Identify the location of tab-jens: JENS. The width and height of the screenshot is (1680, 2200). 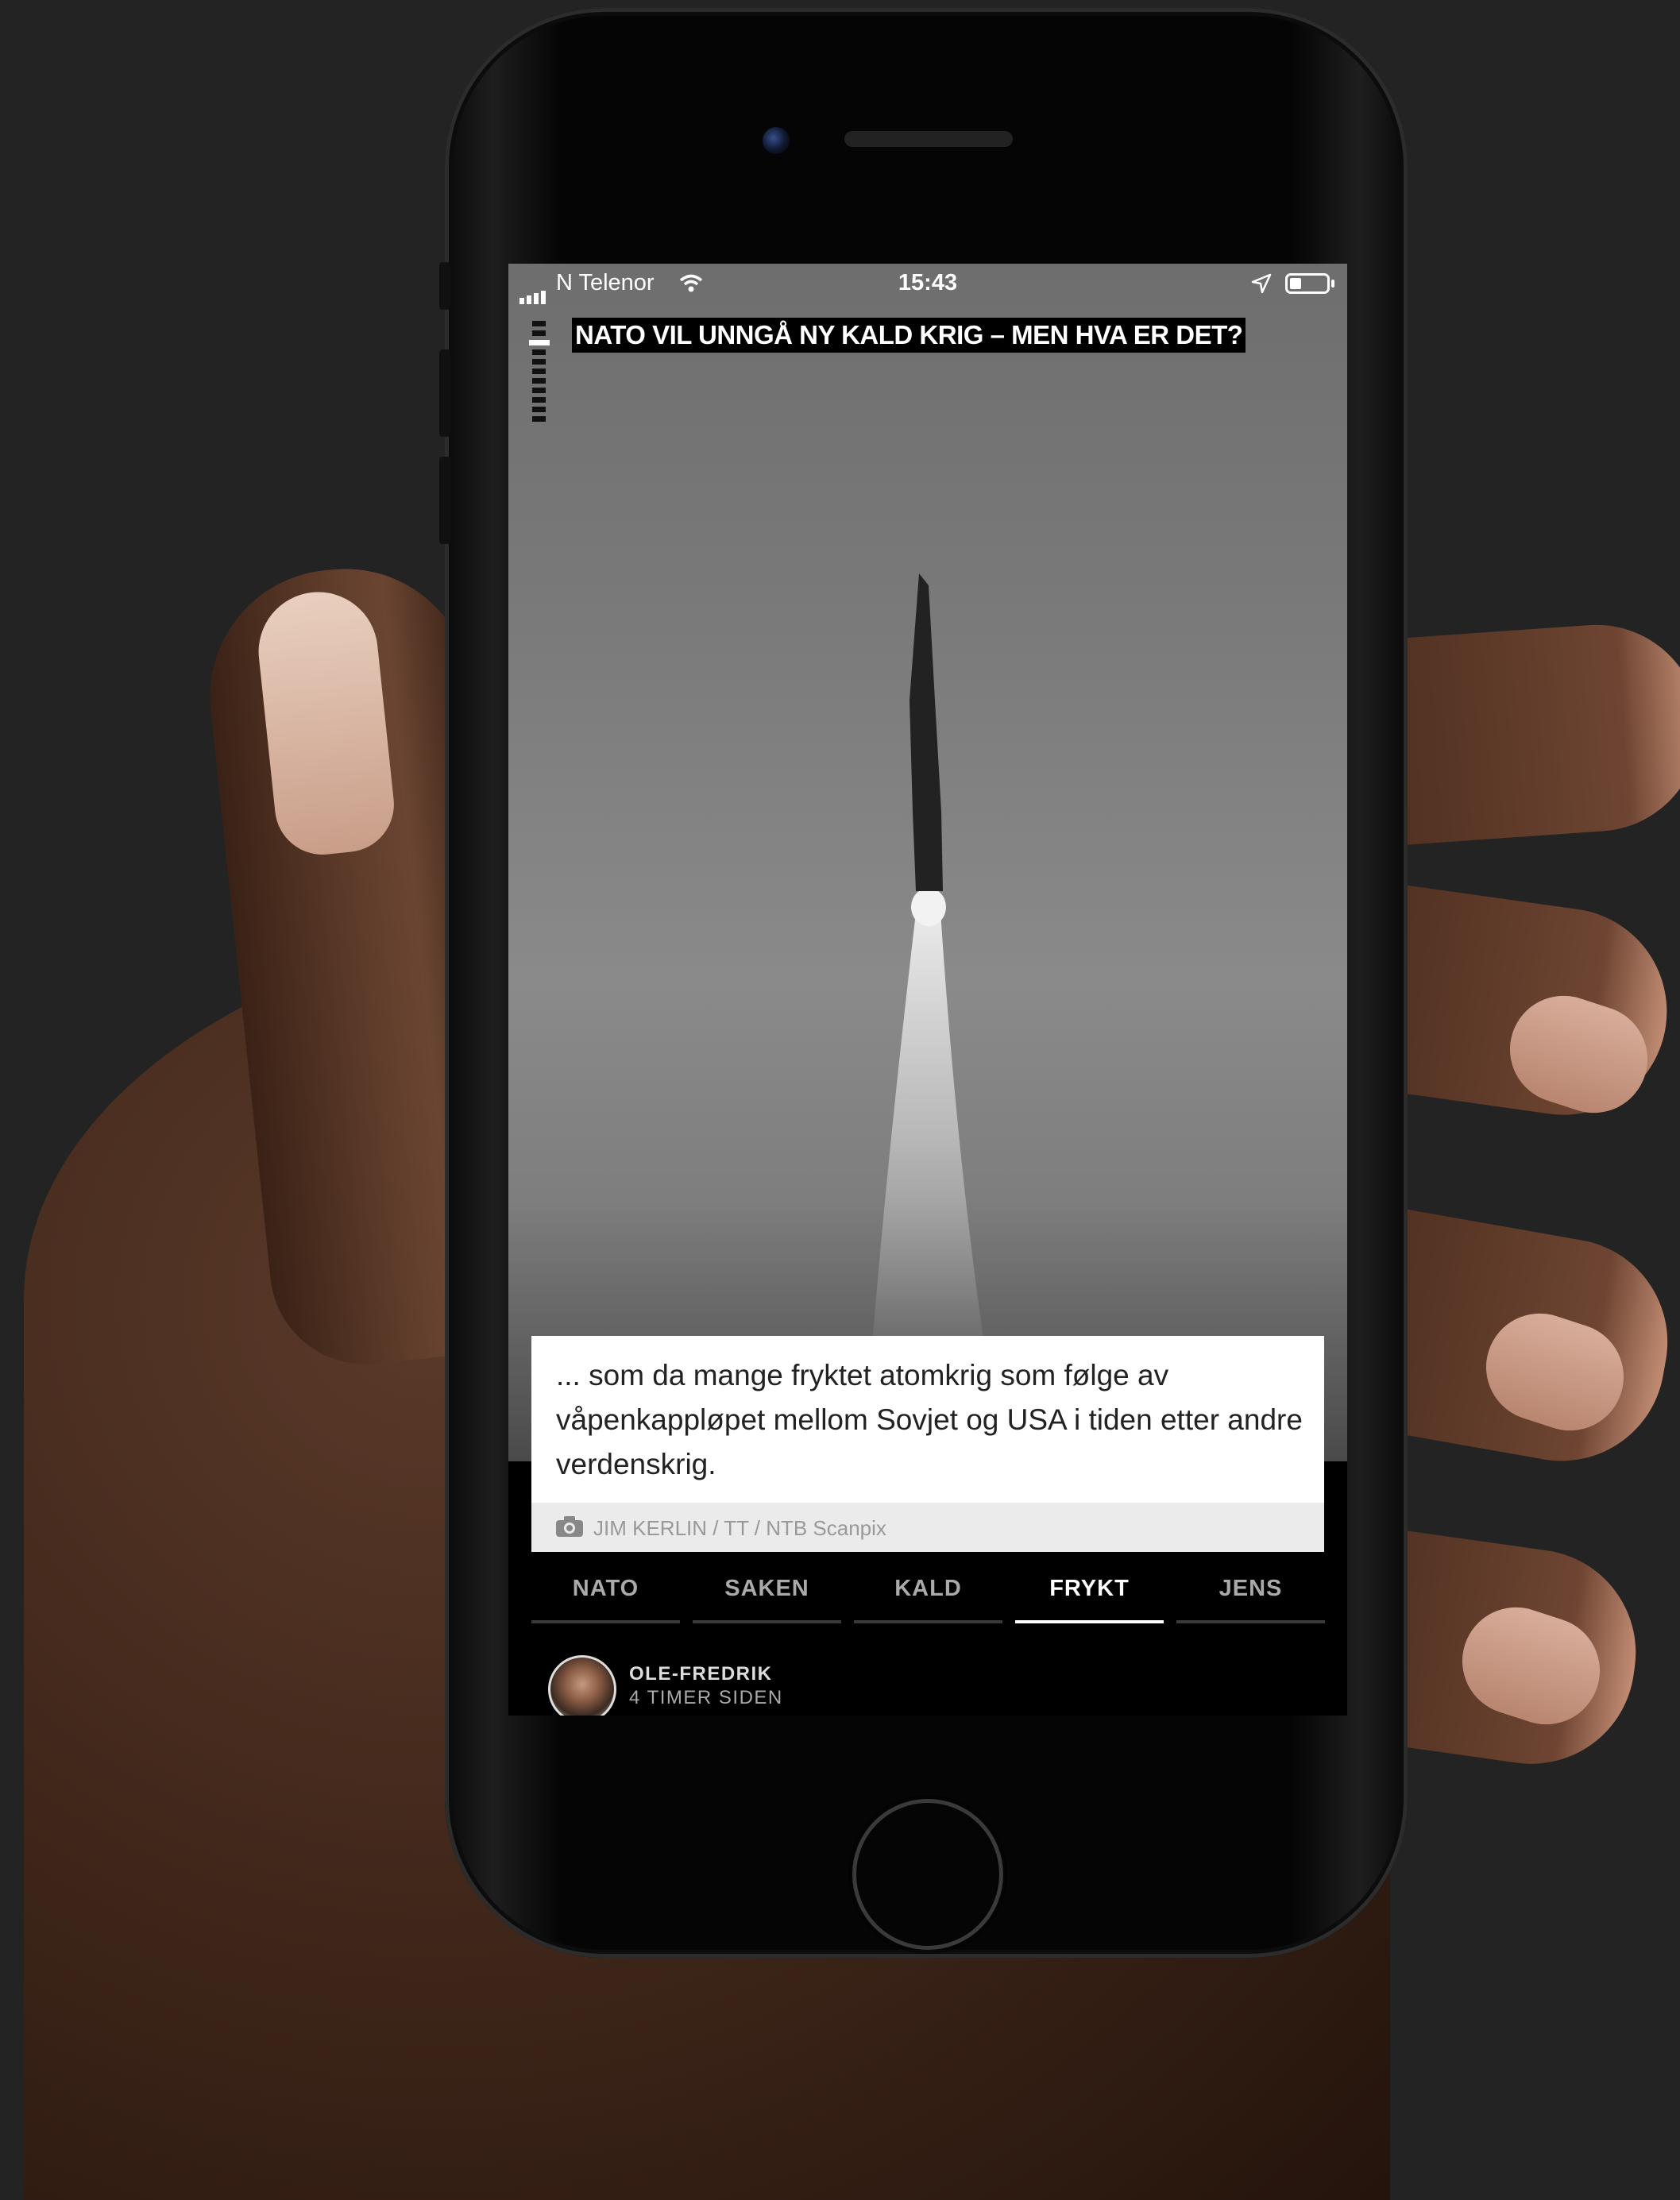
(1250, 1594).